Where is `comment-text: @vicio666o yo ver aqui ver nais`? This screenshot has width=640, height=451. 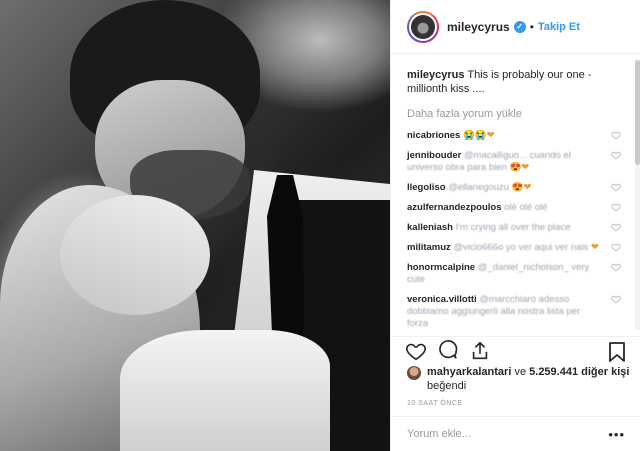
comment-text: @vicio666o yo ver aqui ver nais is located at coordinates (521, 247).